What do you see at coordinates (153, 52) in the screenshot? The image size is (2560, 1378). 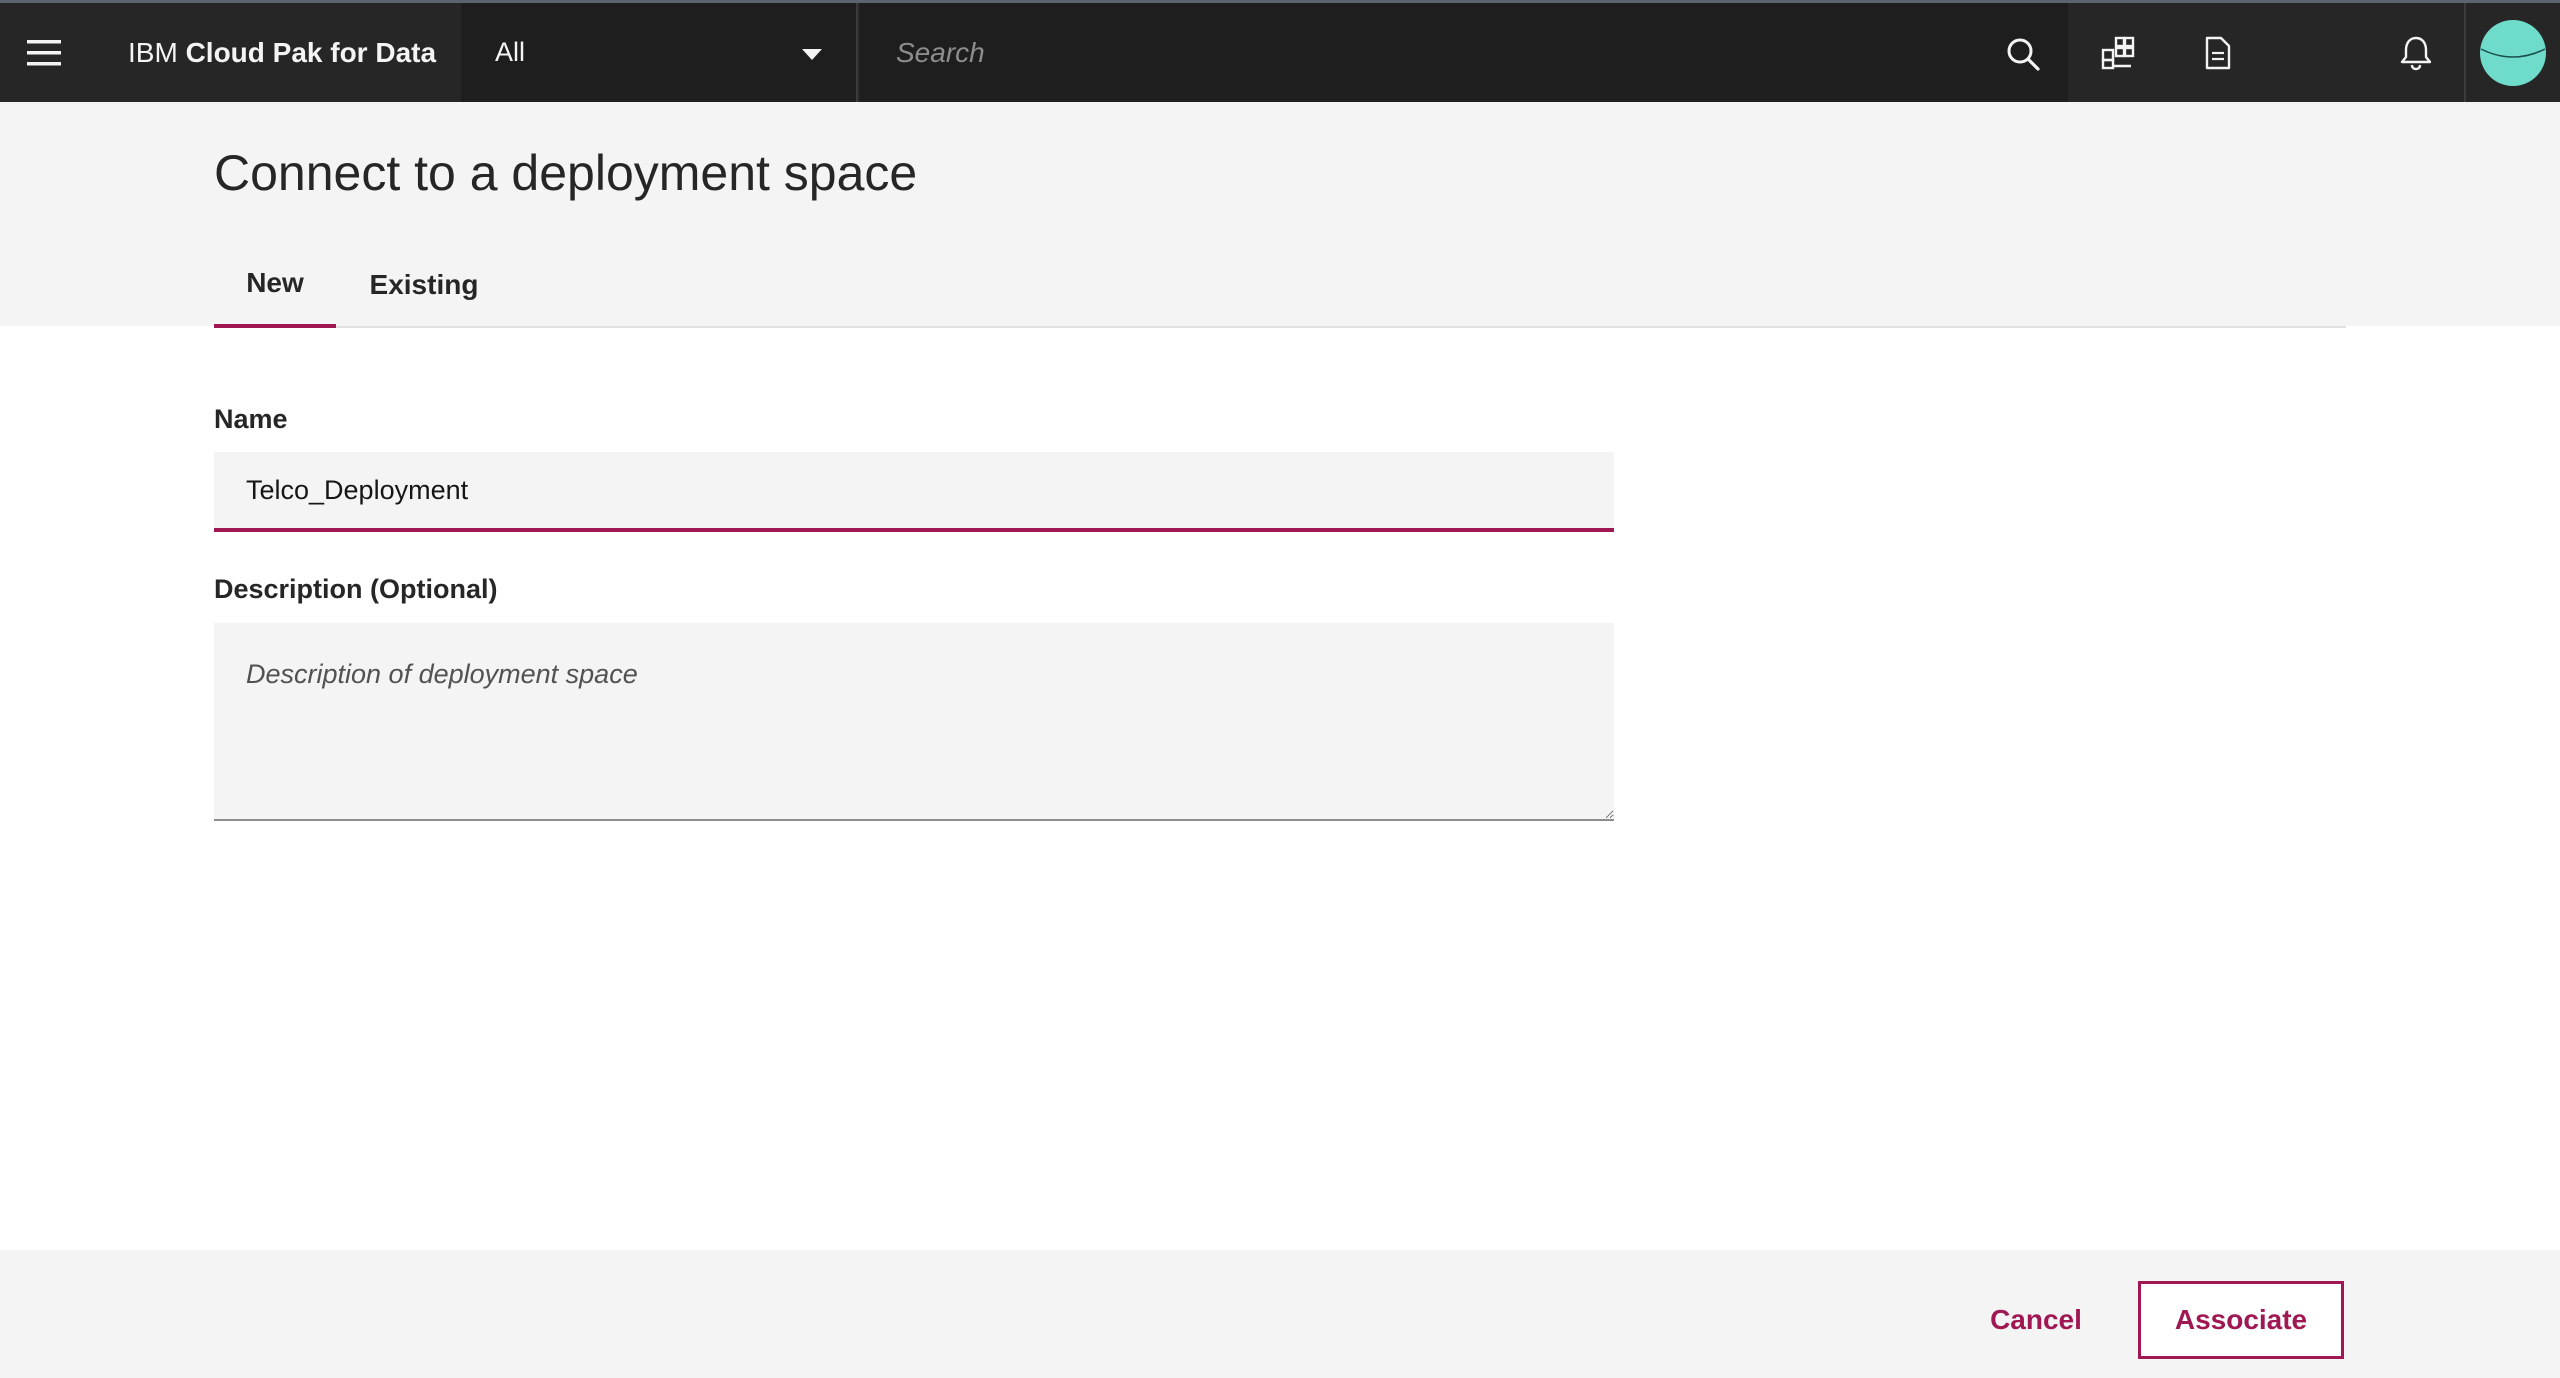 I see `brand-prefix: IBM` at bounding box center [153, 52].